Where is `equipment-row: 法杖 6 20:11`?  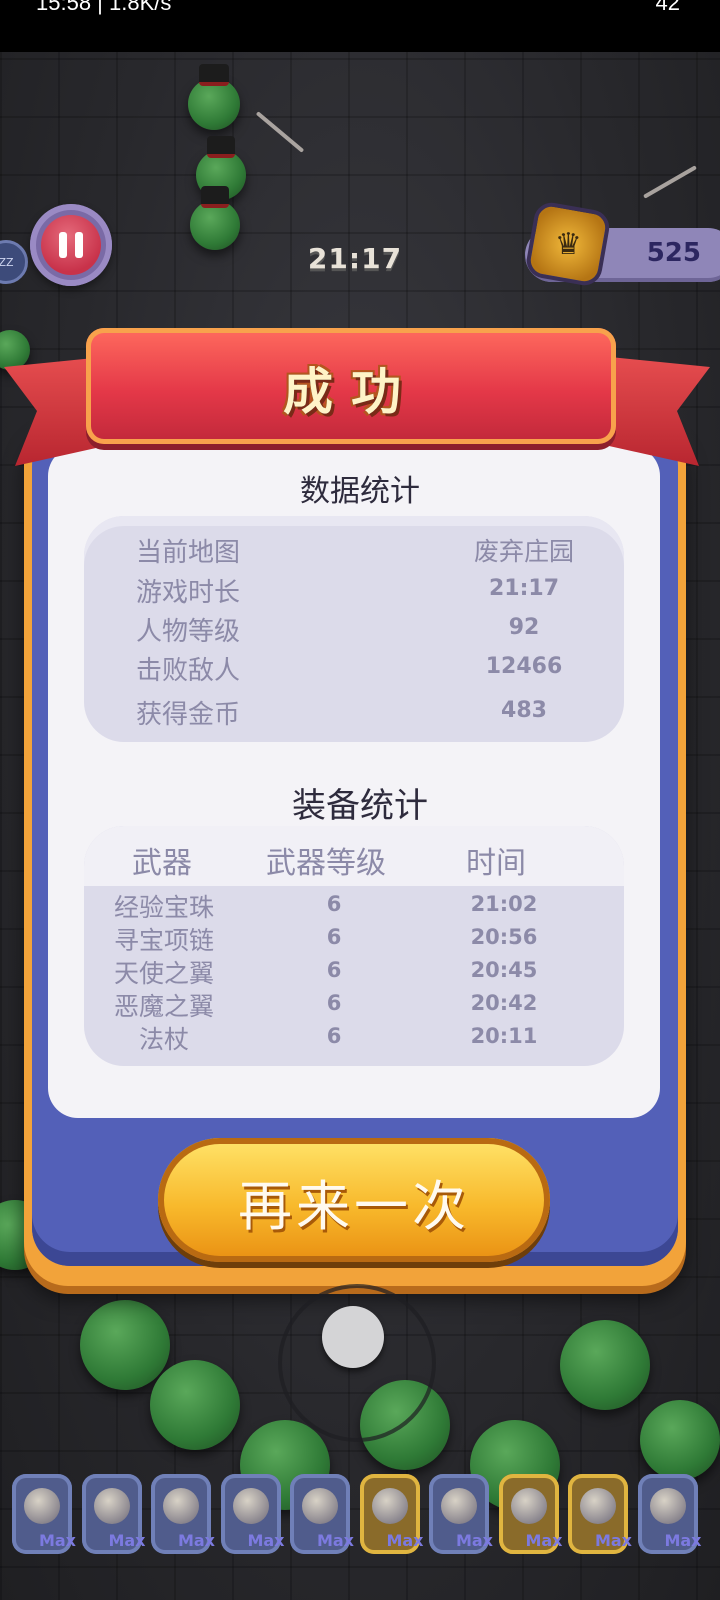 equipment-row: 法杖 6 20:11 is located at coordinates (354, 1037).